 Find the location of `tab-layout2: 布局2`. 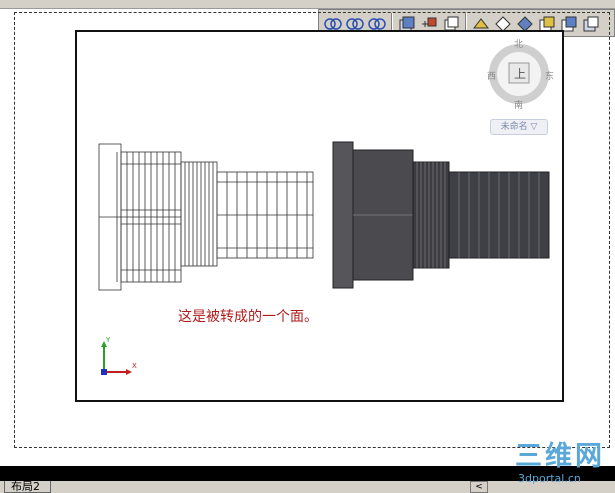

tab-layout2: 布局2 is located at coordinates (27, 487).